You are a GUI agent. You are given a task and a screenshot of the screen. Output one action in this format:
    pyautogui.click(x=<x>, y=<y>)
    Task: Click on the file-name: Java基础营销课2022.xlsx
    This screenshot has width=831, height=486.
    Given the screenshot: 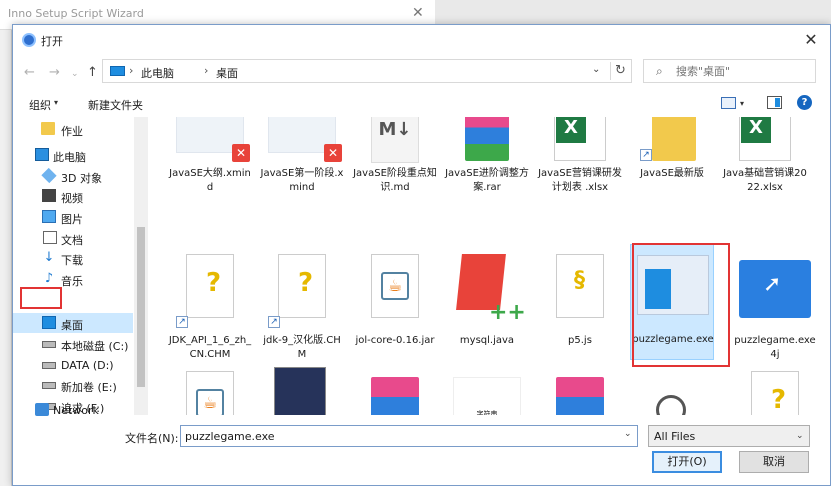 What is the action you would take?
    pyautogui.click(x=765, y=180)
    